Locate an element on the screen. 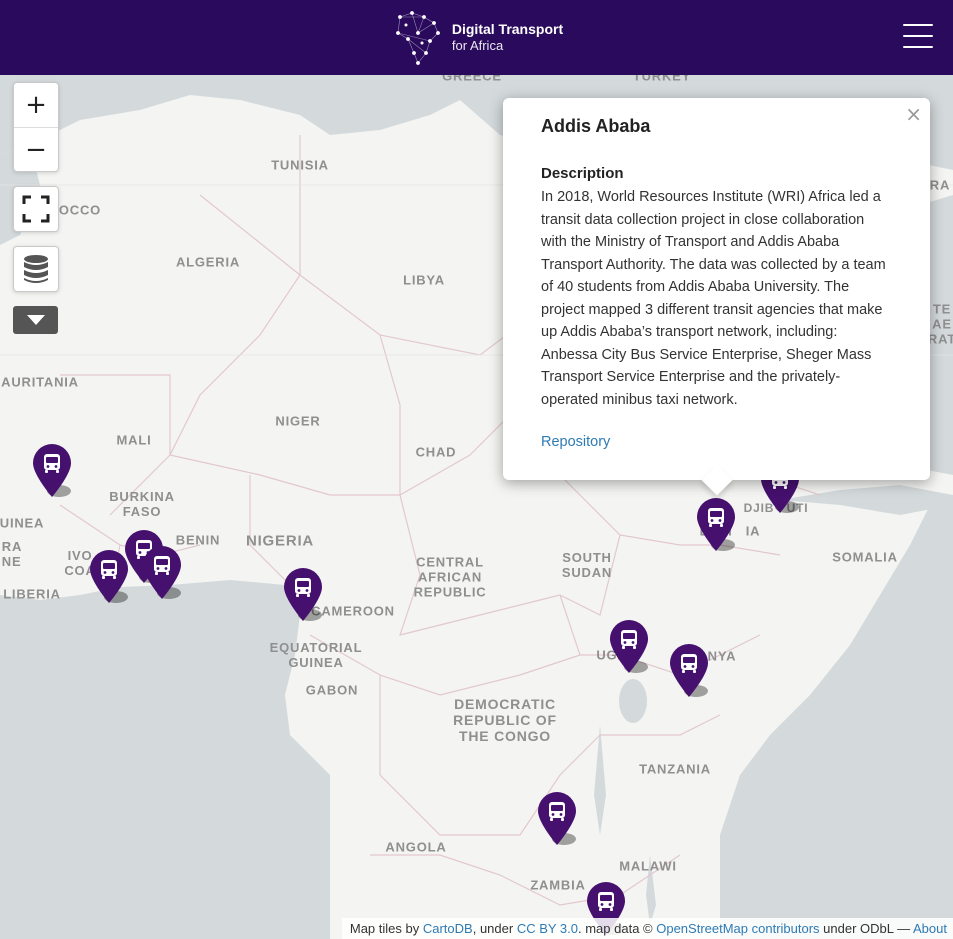 The height and width of the screenshot is (939, 953). marker-uganda is located at coordinates (629, 647).